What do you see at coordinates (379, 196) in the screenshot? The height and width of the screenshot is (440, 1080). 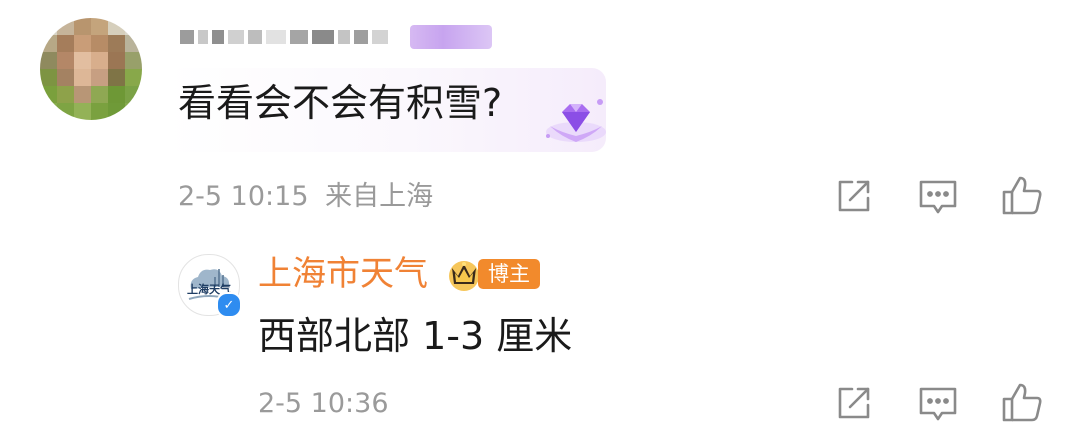 I see `comment-location: 来自上海` at bounding box center [379, 196].